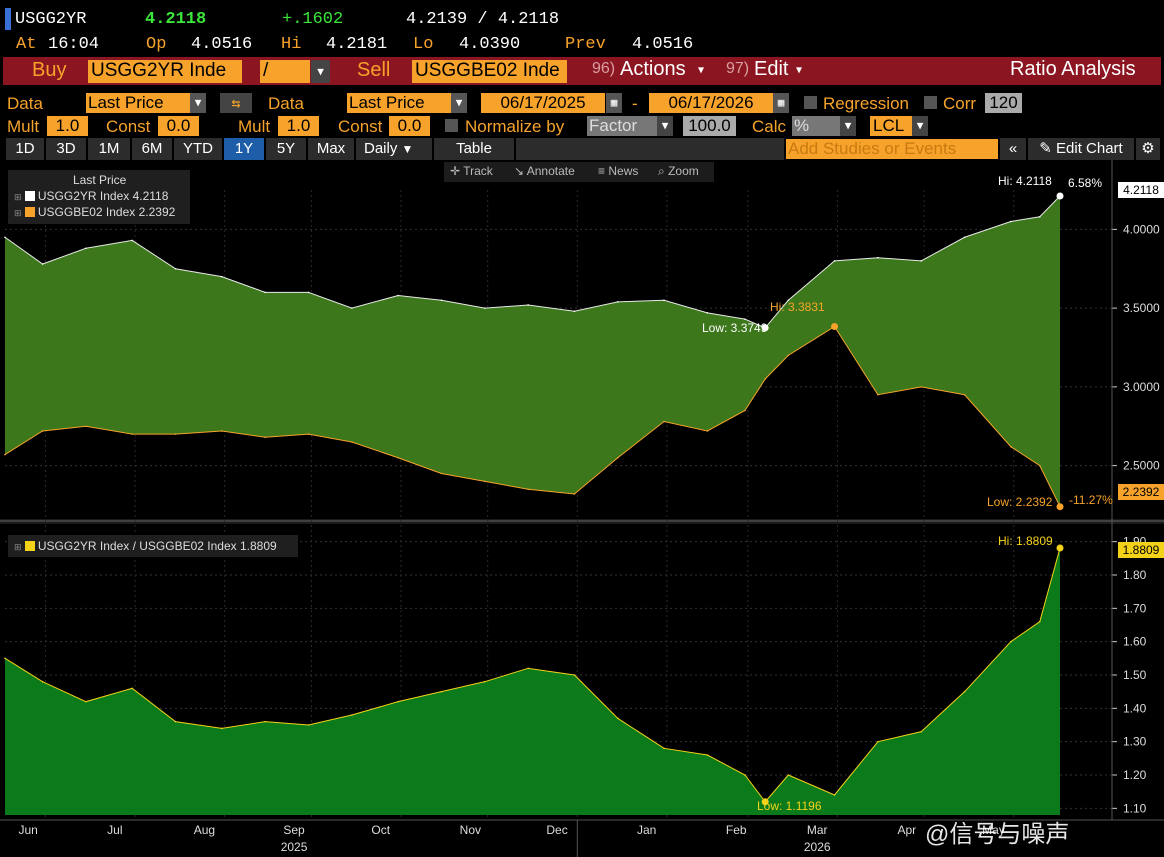 This screenshot has height=857, width=1164. Describe the element at coordinates (650, 149) in the screenshot. I see `tabs-spacer` at that location.